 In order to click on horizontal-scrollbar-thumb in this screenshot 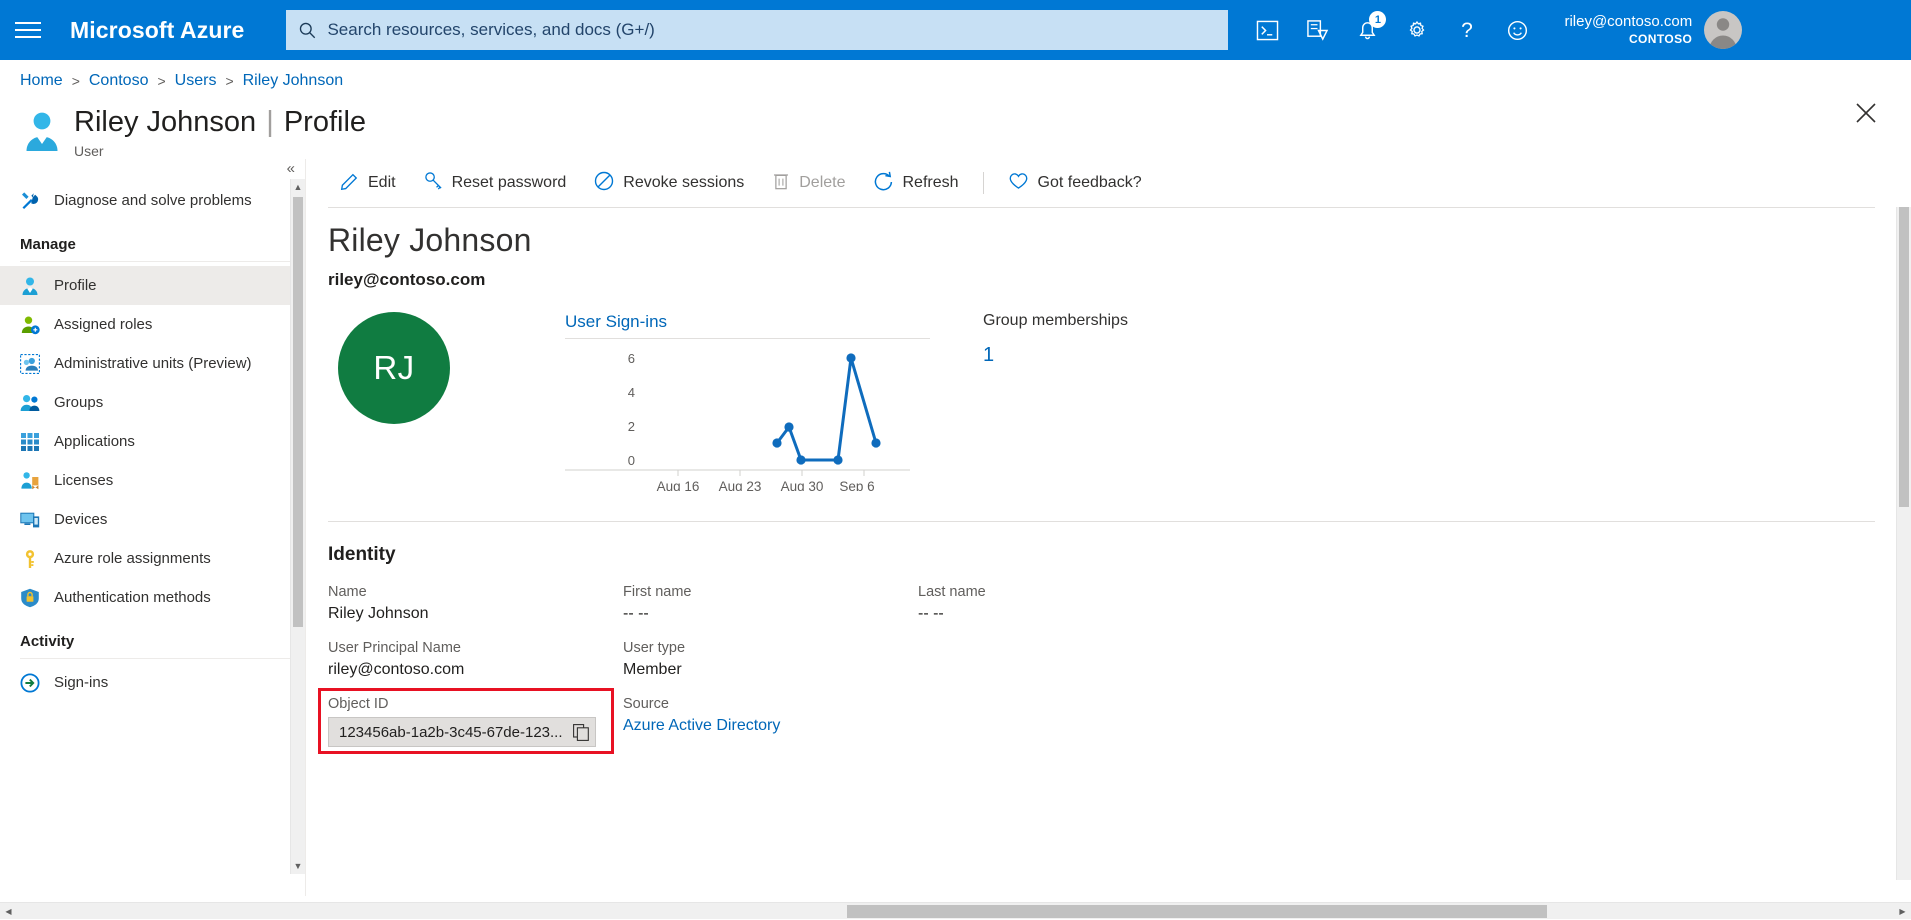, I will do `click(1197, 911)`.